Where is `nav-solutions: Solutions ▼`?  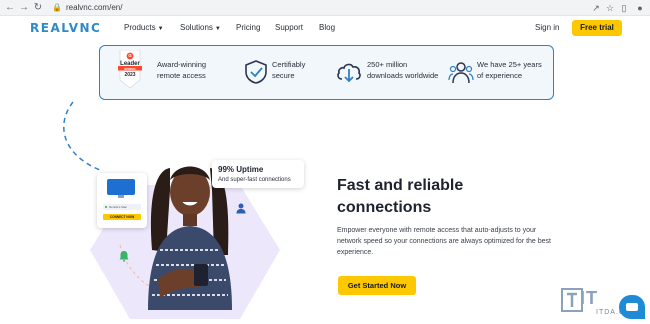
nav-solutions: Solutions ▼ is located at coordinates (200, 27).